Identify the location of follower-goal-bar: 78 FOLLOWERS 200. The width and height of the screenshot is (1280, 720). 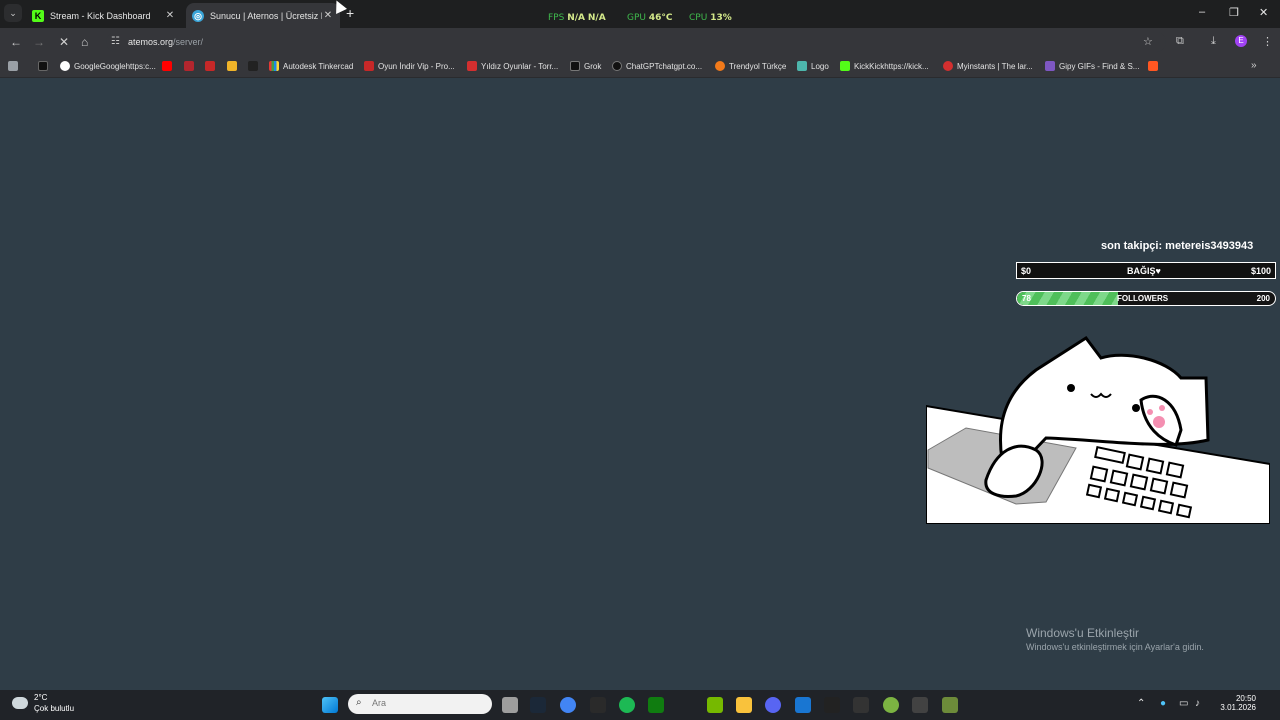
(1146, 298).